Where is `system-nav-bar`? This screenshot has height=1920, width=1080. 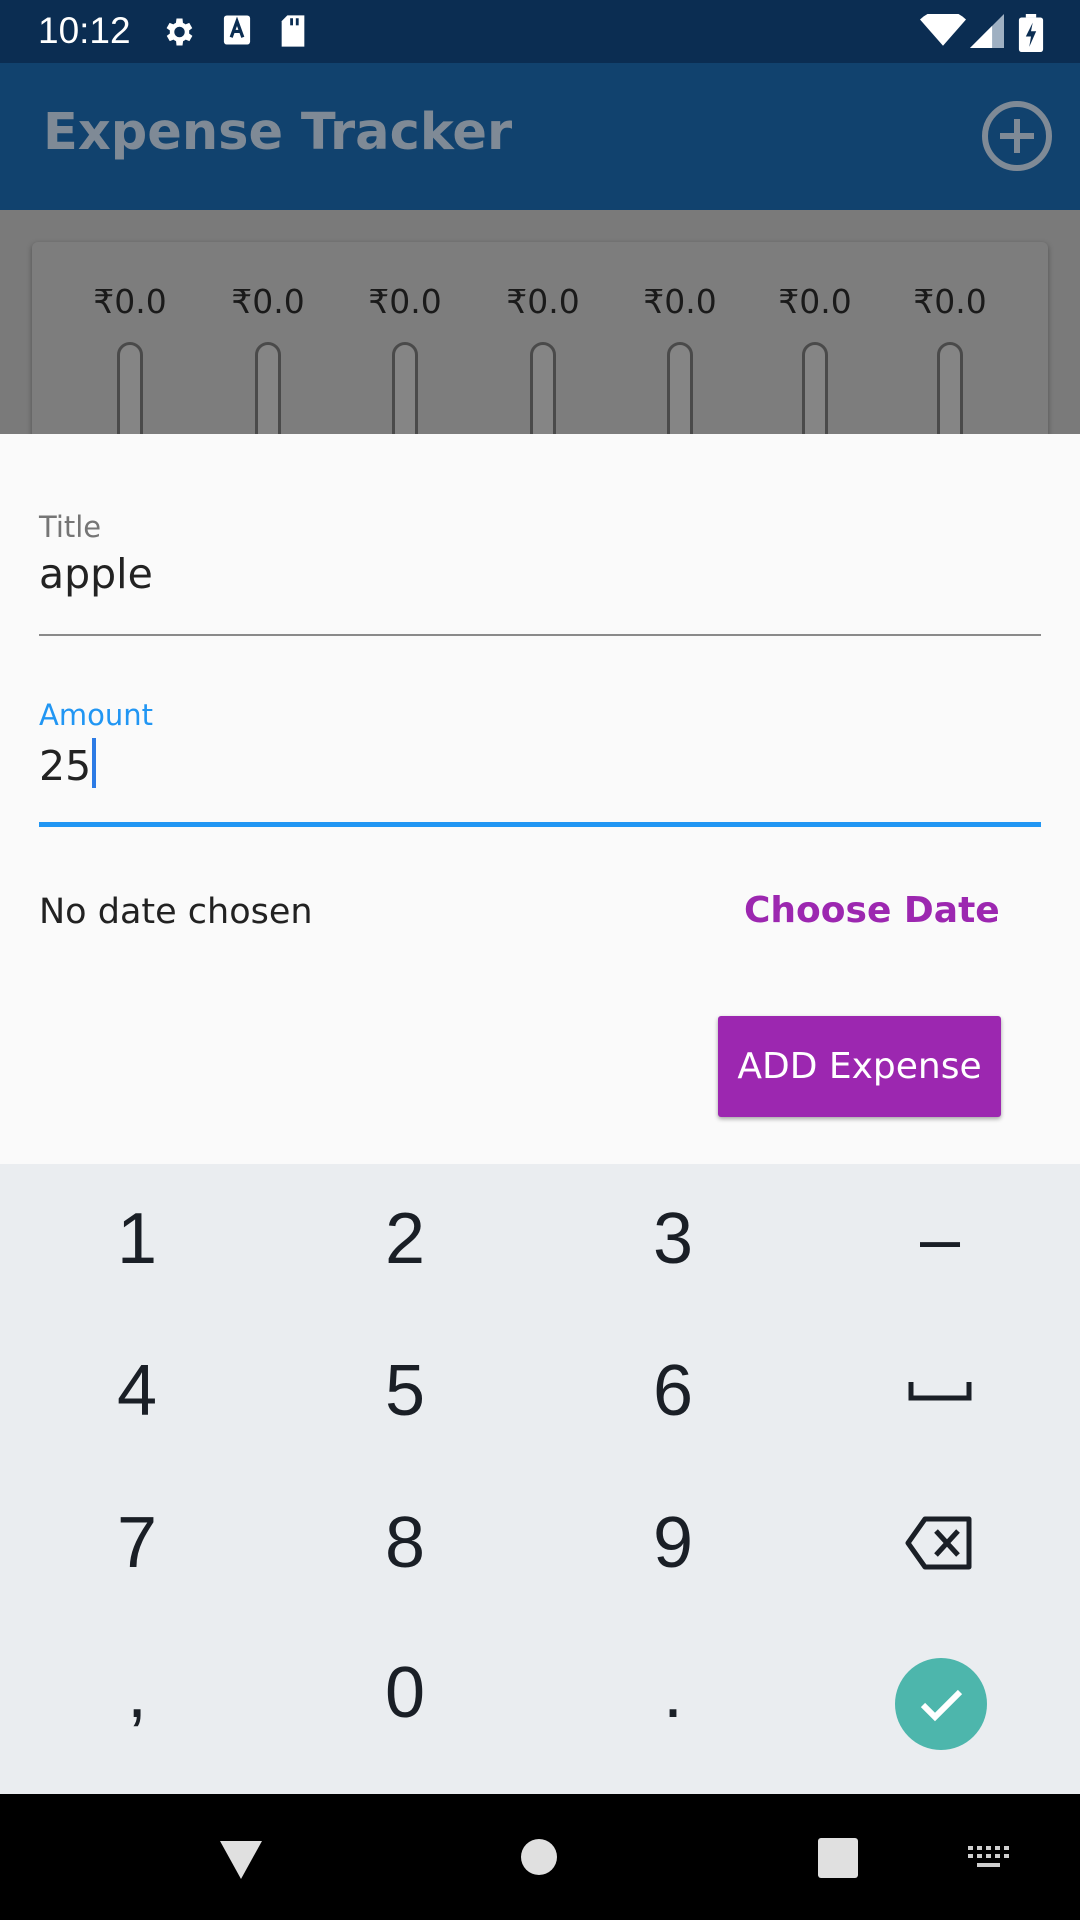
system-nav-bar is located at coordinates (540, 1857).